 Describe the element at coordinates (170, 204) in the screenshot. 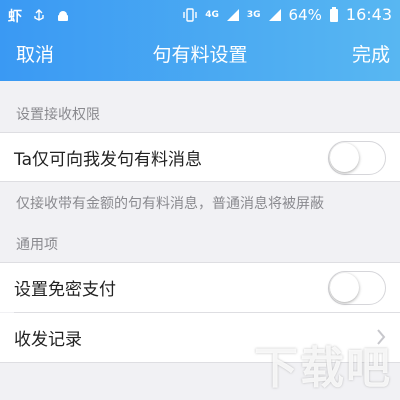

I see `receive-hint-text: 仅接收带有金额的句有料消息，普通消息将被屏蔽` at that location.